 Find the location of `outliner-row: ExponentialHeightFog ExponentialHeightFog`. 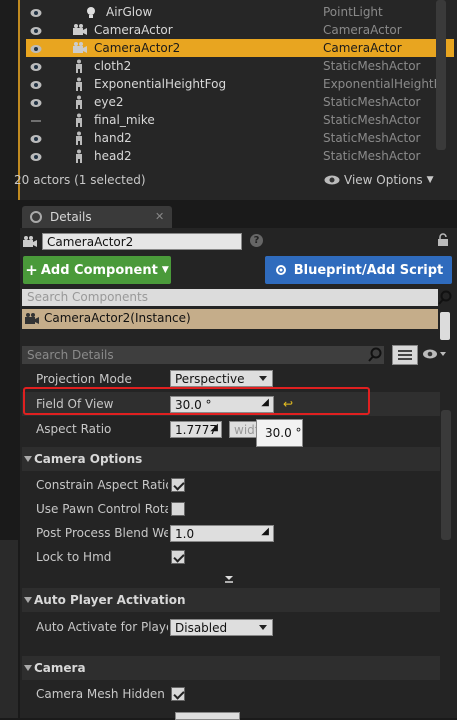

outliner-row: ExponentialHeightFog ExponentialHeightFog is located at coordinates (240, 84).